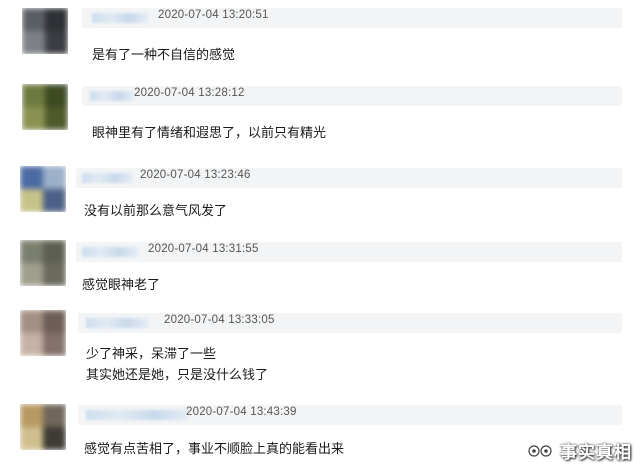 This screenshot has height=475, width=644. Describe the element at coordinates (352, 96) in the screenshot. I see `comment-meta: 2020-07-04 13:28:12` at that location.